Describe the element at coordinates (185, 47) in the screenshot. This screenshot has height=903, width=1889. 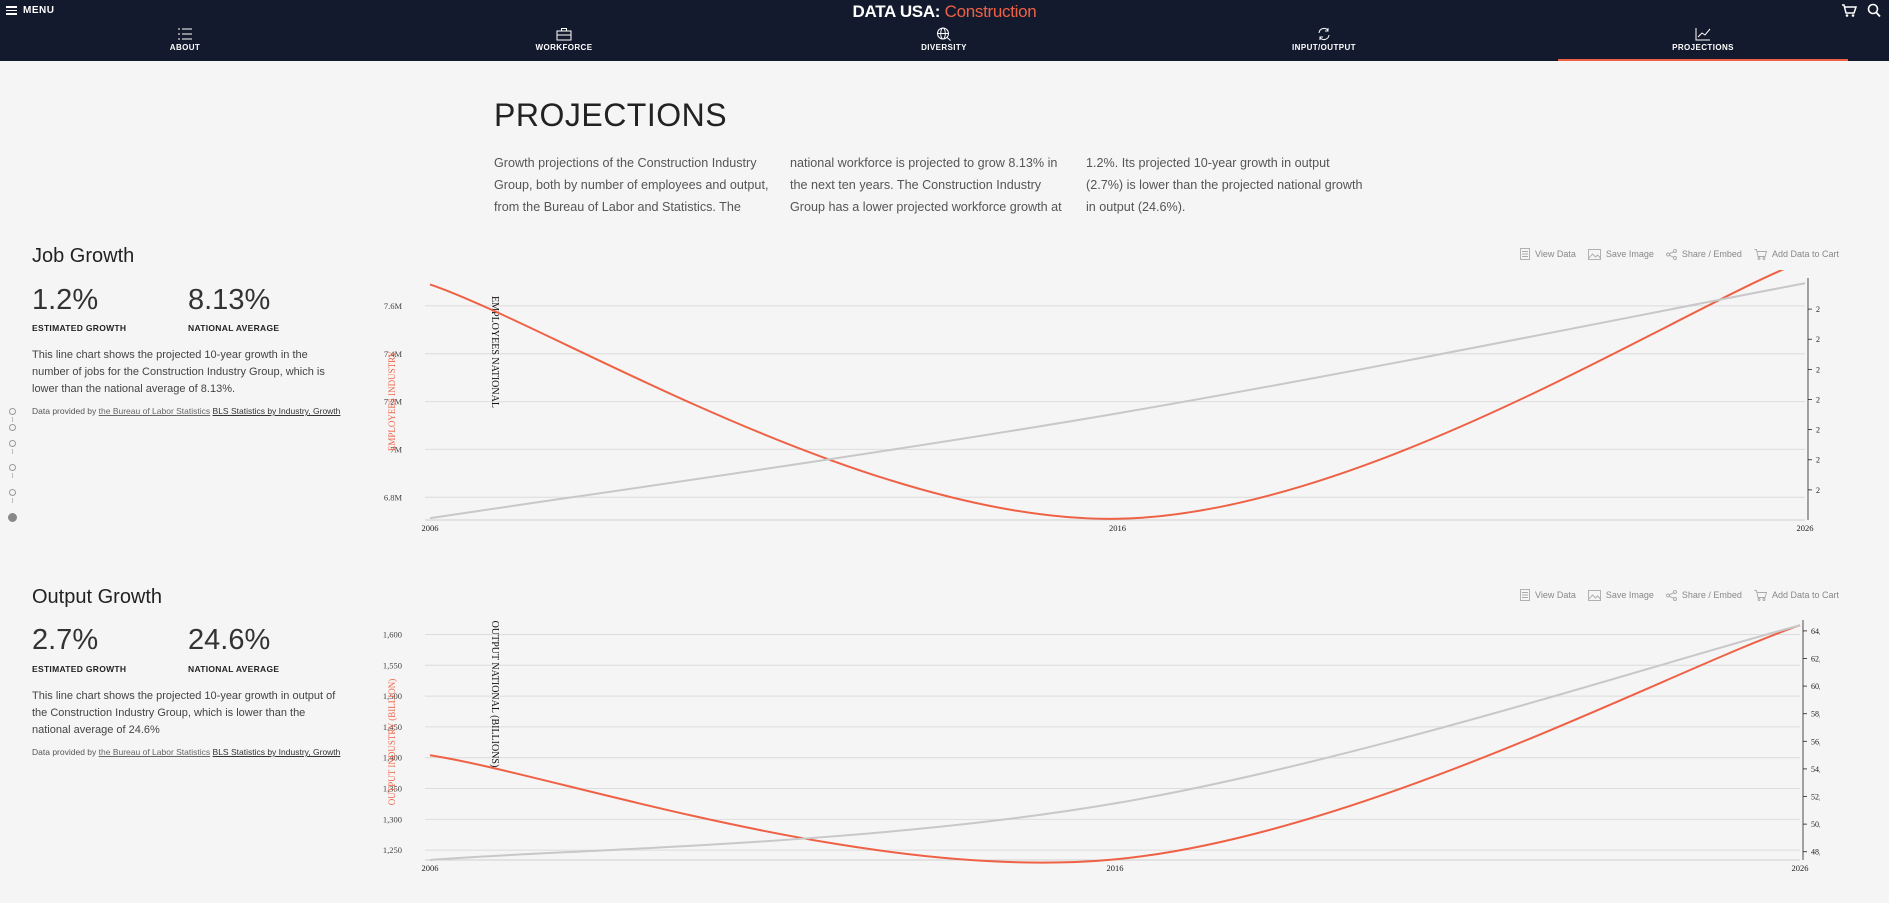
I see `tab-about-label: ABOUT` at that location.